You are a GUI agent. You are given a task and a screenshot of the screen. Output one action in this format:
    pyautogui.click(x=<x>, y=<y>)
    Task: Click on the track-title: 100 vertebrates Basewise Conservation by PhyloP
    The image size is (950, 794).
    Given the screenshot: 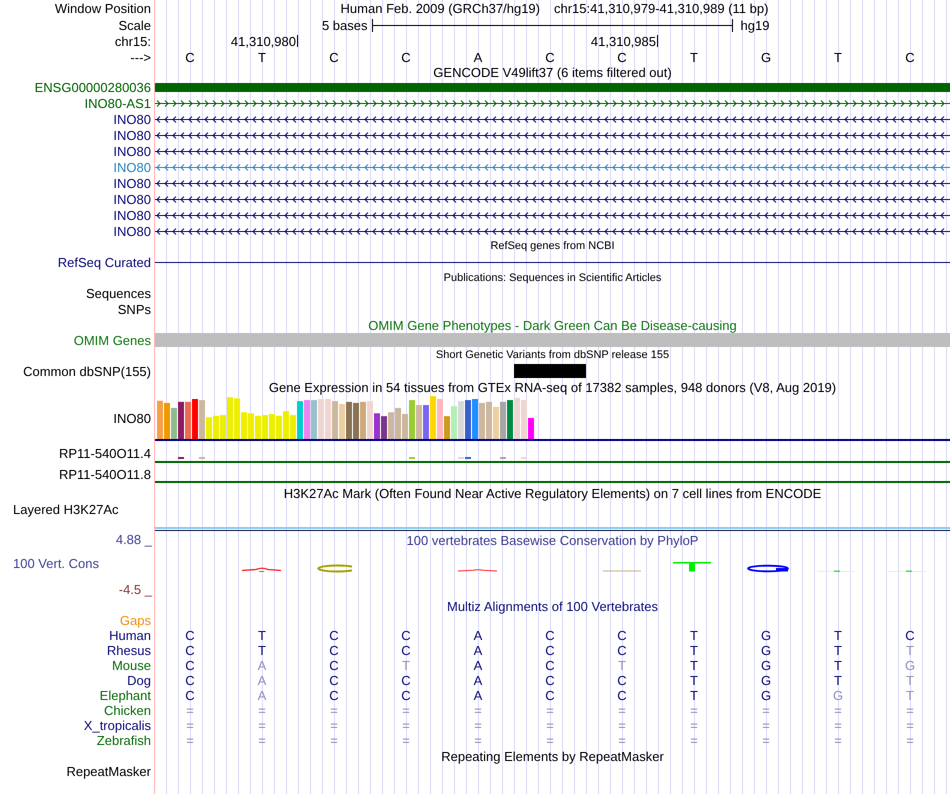 What is the action you would take?
    pyautogui.click(x=552, y=540)
    